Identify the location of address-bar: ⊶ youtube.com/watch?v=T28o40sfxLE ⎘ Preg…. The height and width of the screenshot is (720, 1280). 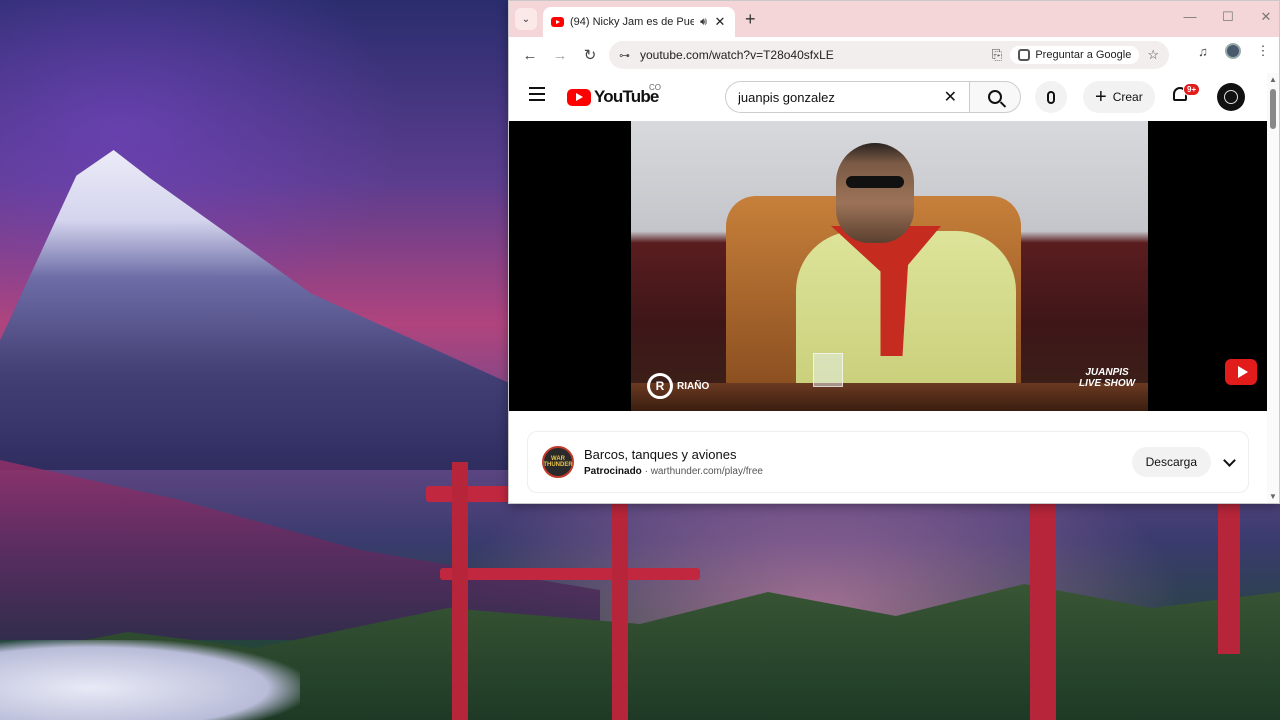
(889, 55).